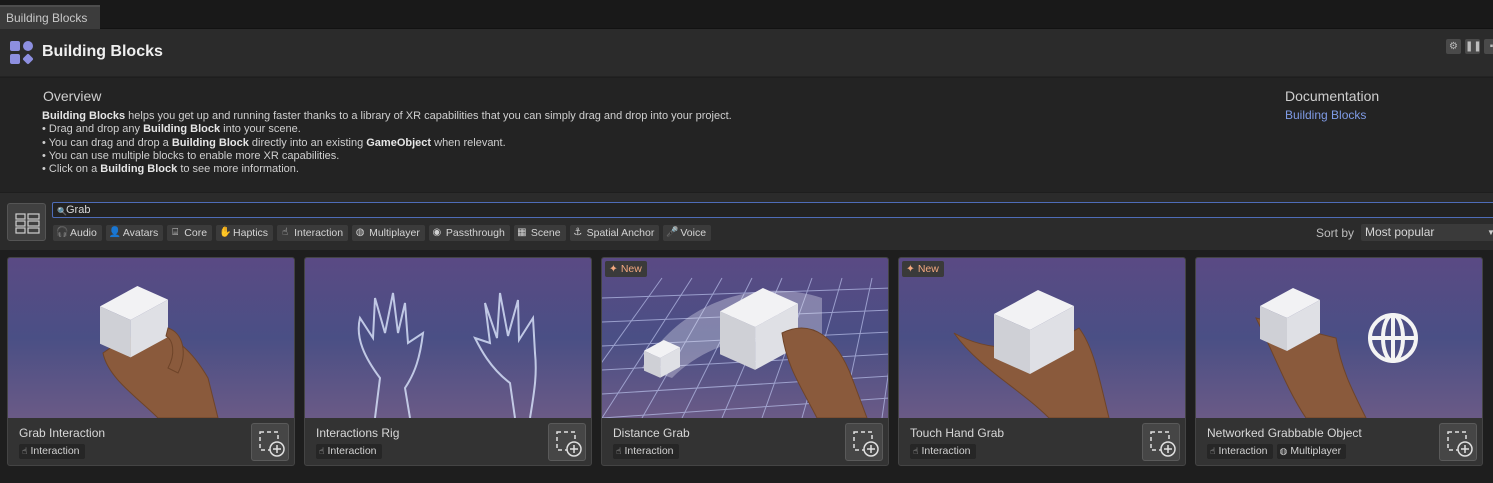  I want to click on documentation-link: Building Blocks, so click(1325, 115).